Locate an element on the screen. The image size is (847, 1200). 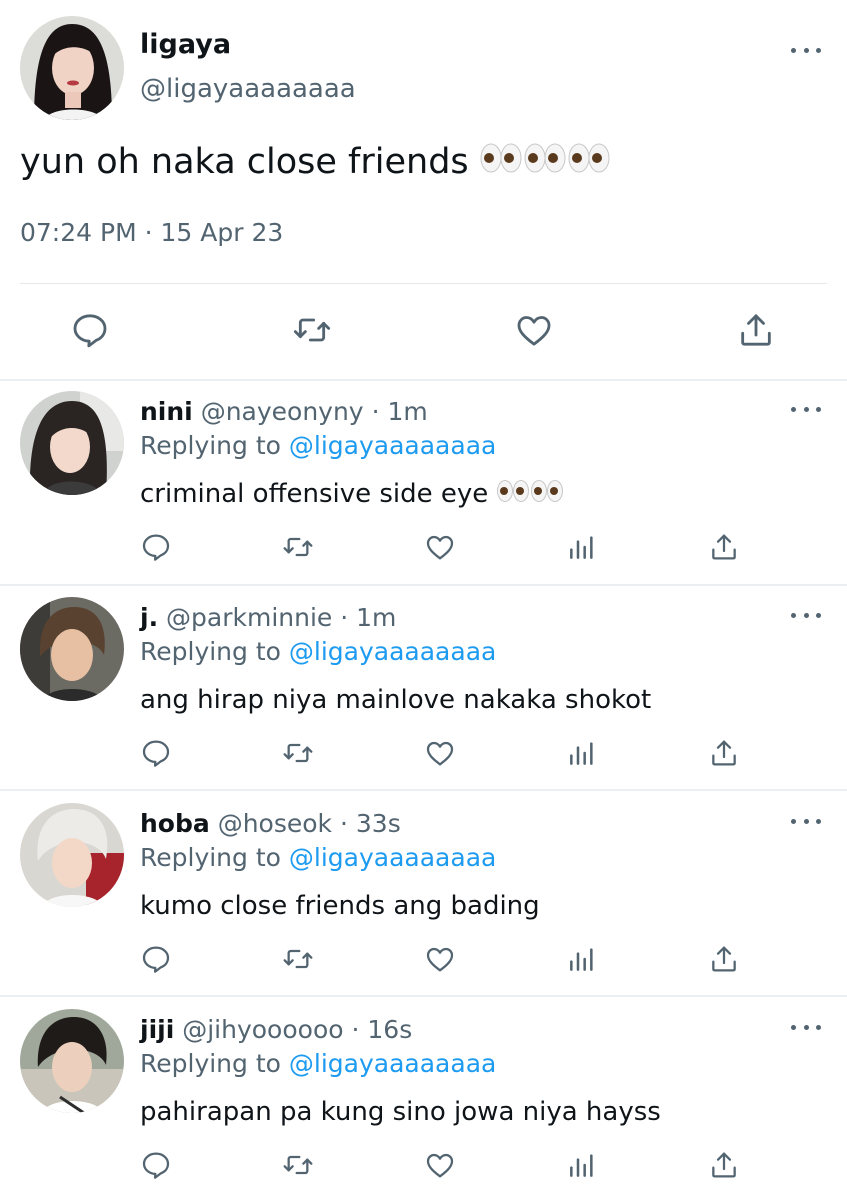
handle: @parkminnie is located at coordinates (249, 617).